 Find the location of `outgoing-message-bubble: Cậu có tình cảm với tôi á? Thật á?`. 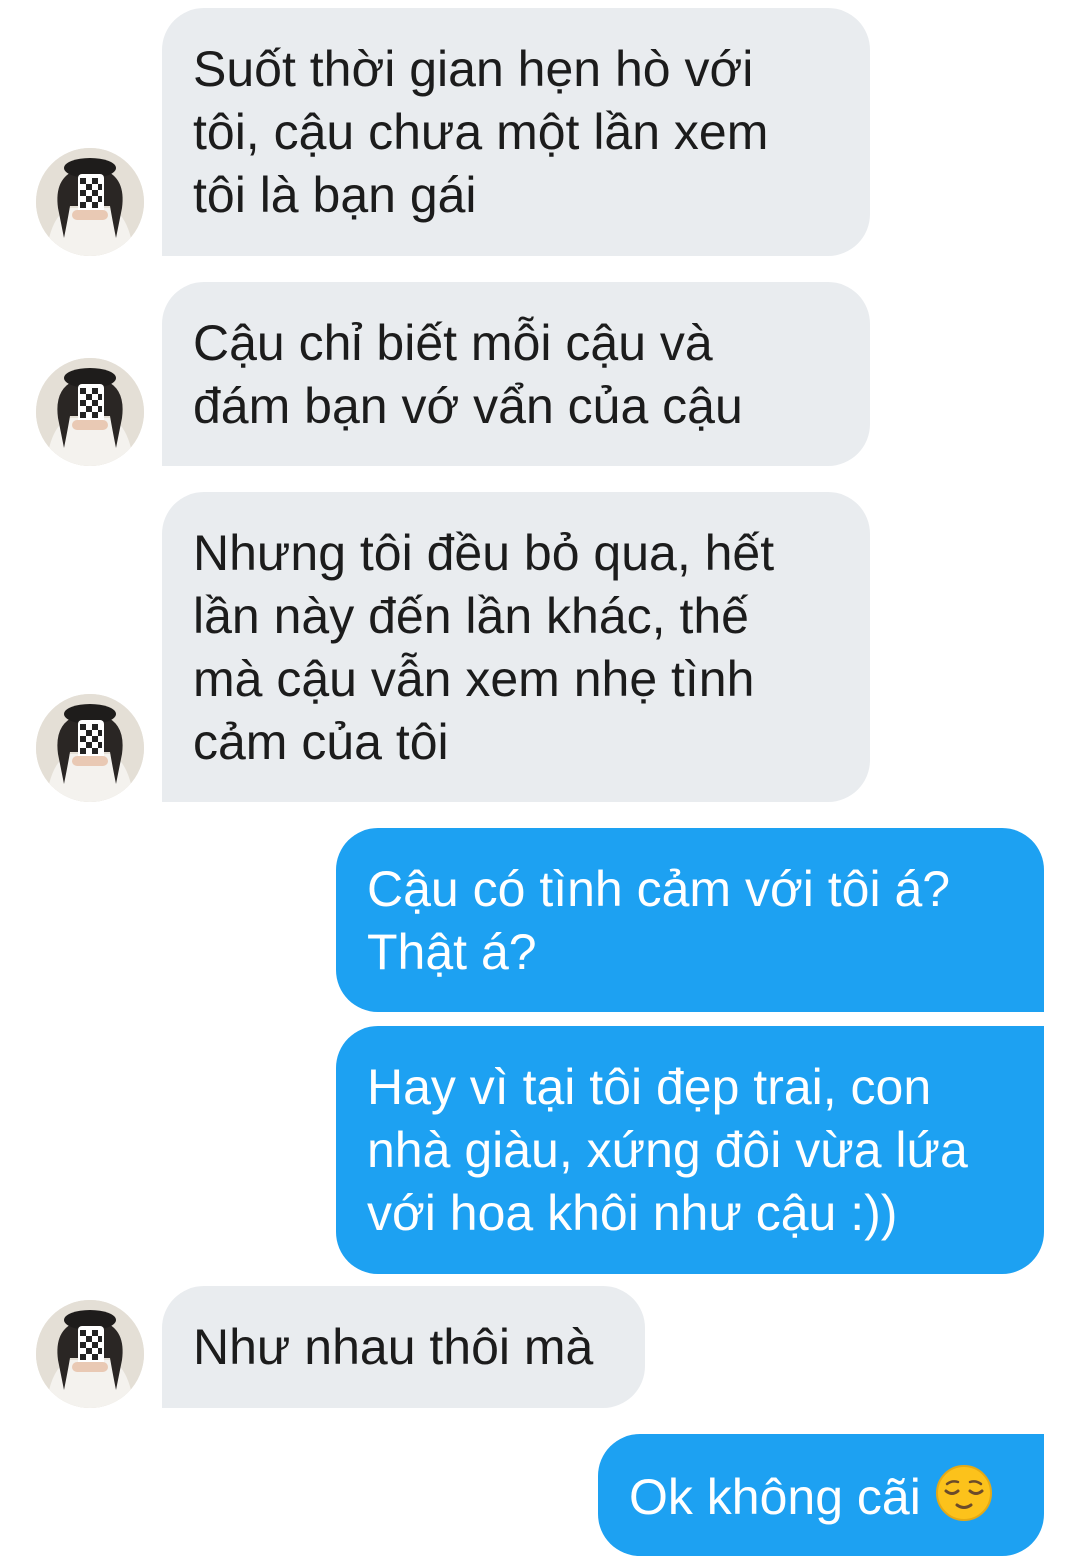

outgoing-message-bubble: Cậu có tình cảm với tôi á? Thật á? is located at coordinates (690, 920).